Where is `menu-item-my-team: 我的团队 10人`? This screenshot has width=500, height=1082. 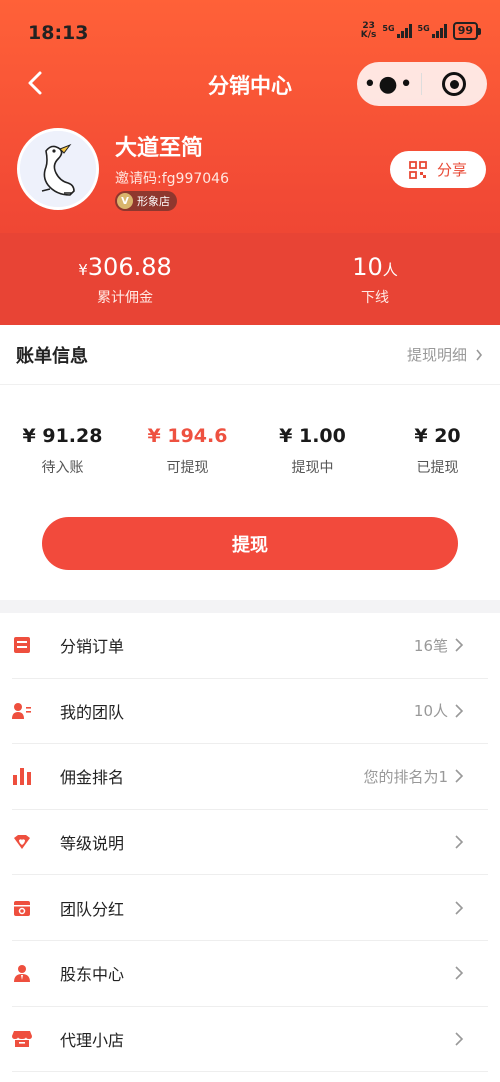 menu-item-my-team: 我的团队 10人 is located at coordinates (250, 712).